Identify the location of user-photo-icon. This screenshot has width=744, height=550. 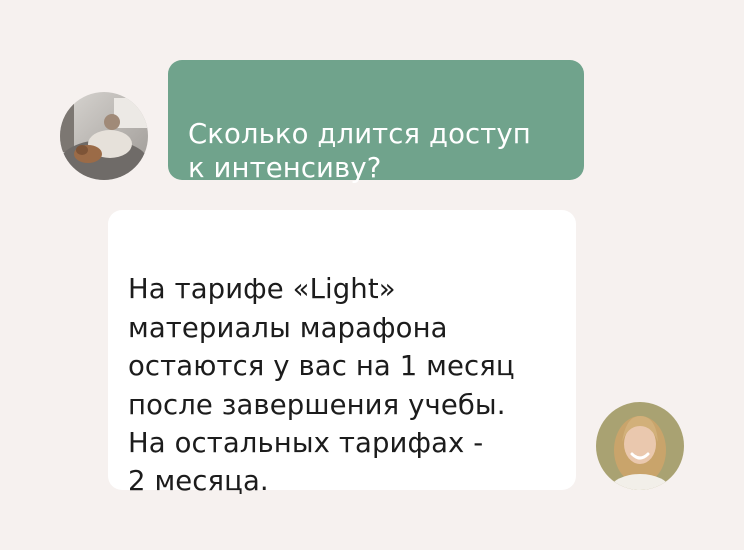
(104, 136).